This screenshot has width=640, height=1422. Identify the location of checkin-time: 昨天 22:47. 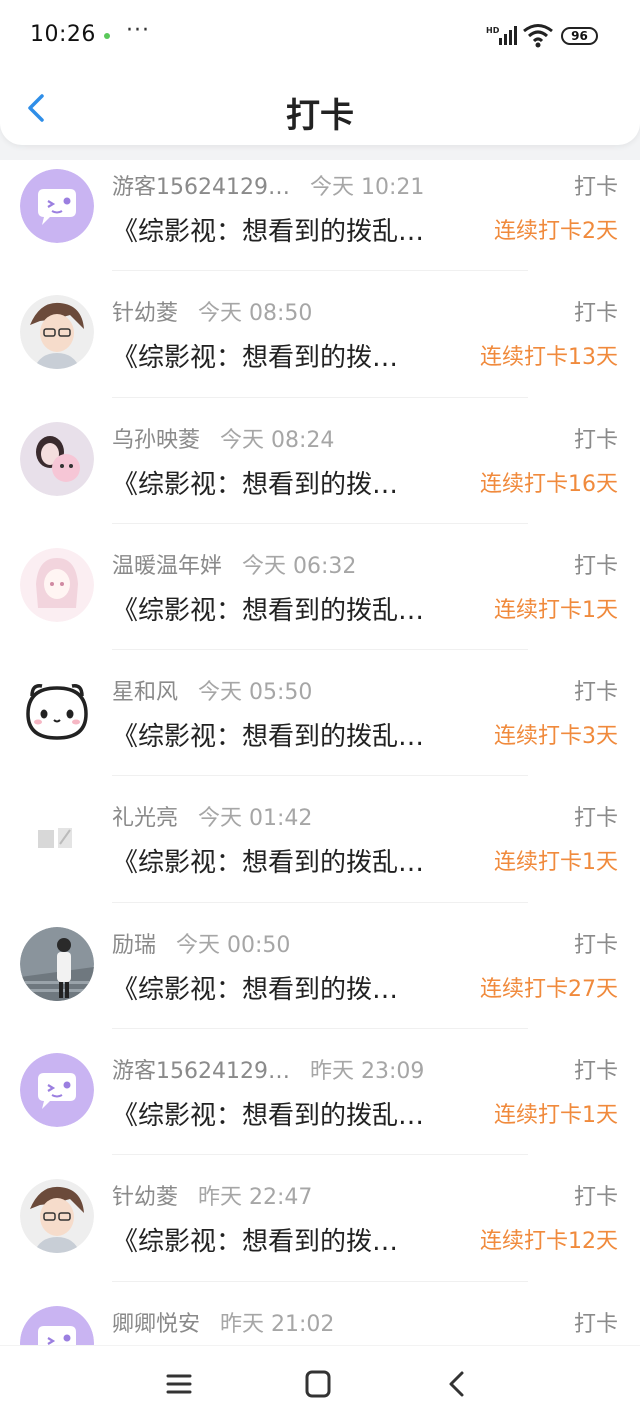
(255, 1198).